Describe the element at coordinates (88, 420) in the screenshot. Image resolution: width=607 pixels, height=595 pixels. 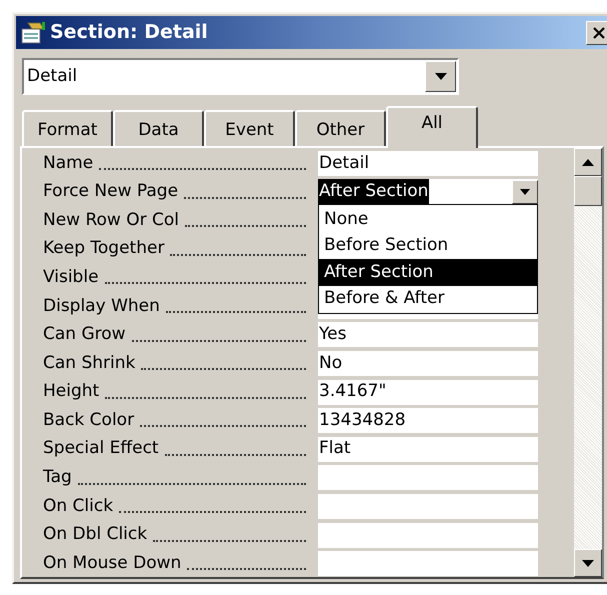
I see `property-label: Back Color` at that location.